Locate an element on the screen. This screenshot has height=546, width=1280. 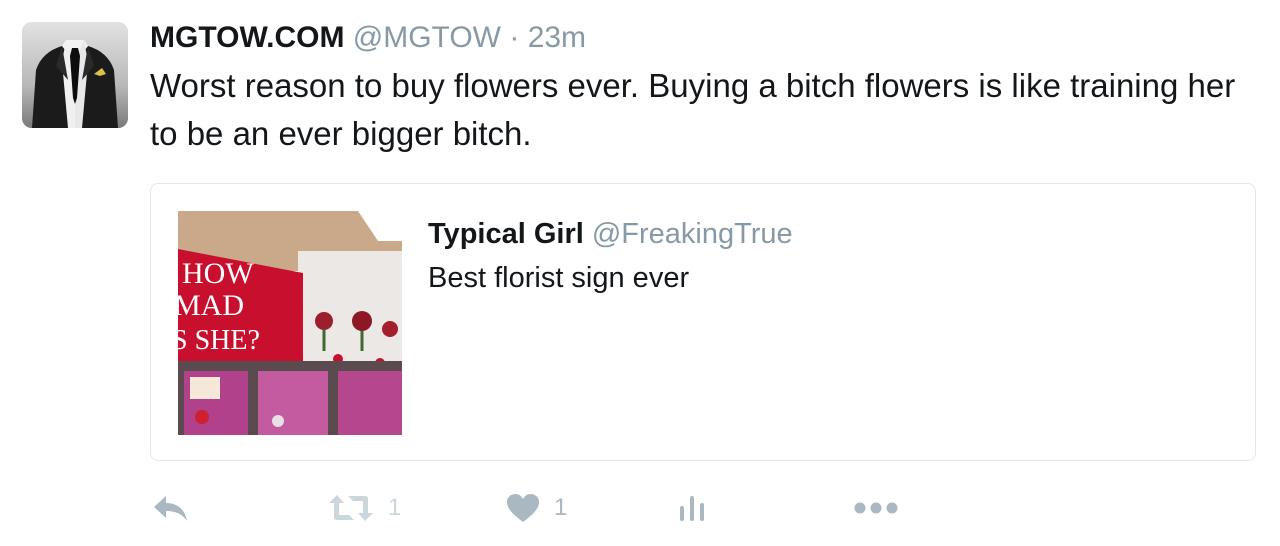
retweet-count: 1 is located at coordinates (395, 507).